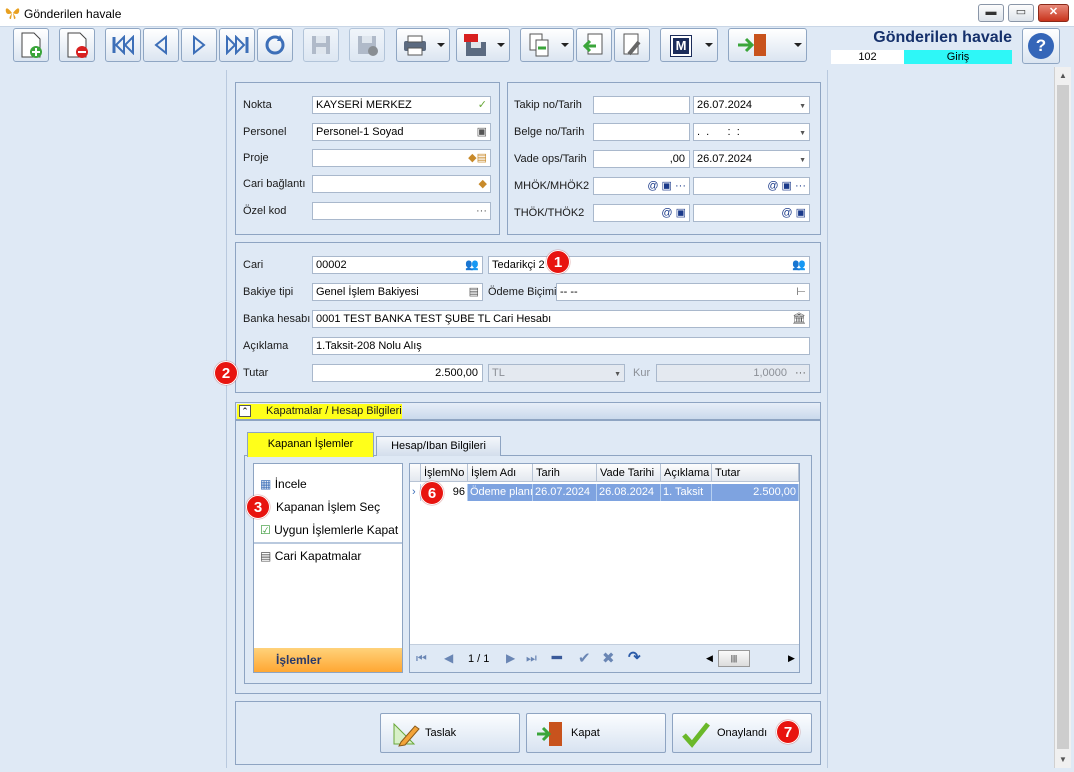  What do you see at coordinates (401, 105) in the screenshot?
I see `nokta-field: KAYSERİ MERKEZ ✓` at bounding box center [401, 105].